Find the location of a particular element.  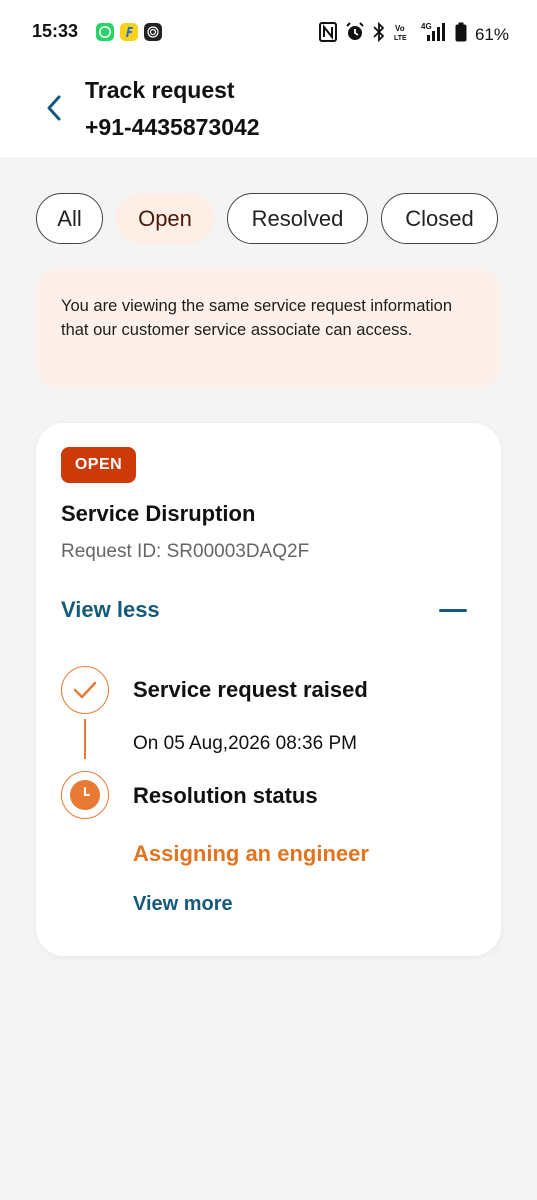

collapse-button is located at coordinates (453, 610).